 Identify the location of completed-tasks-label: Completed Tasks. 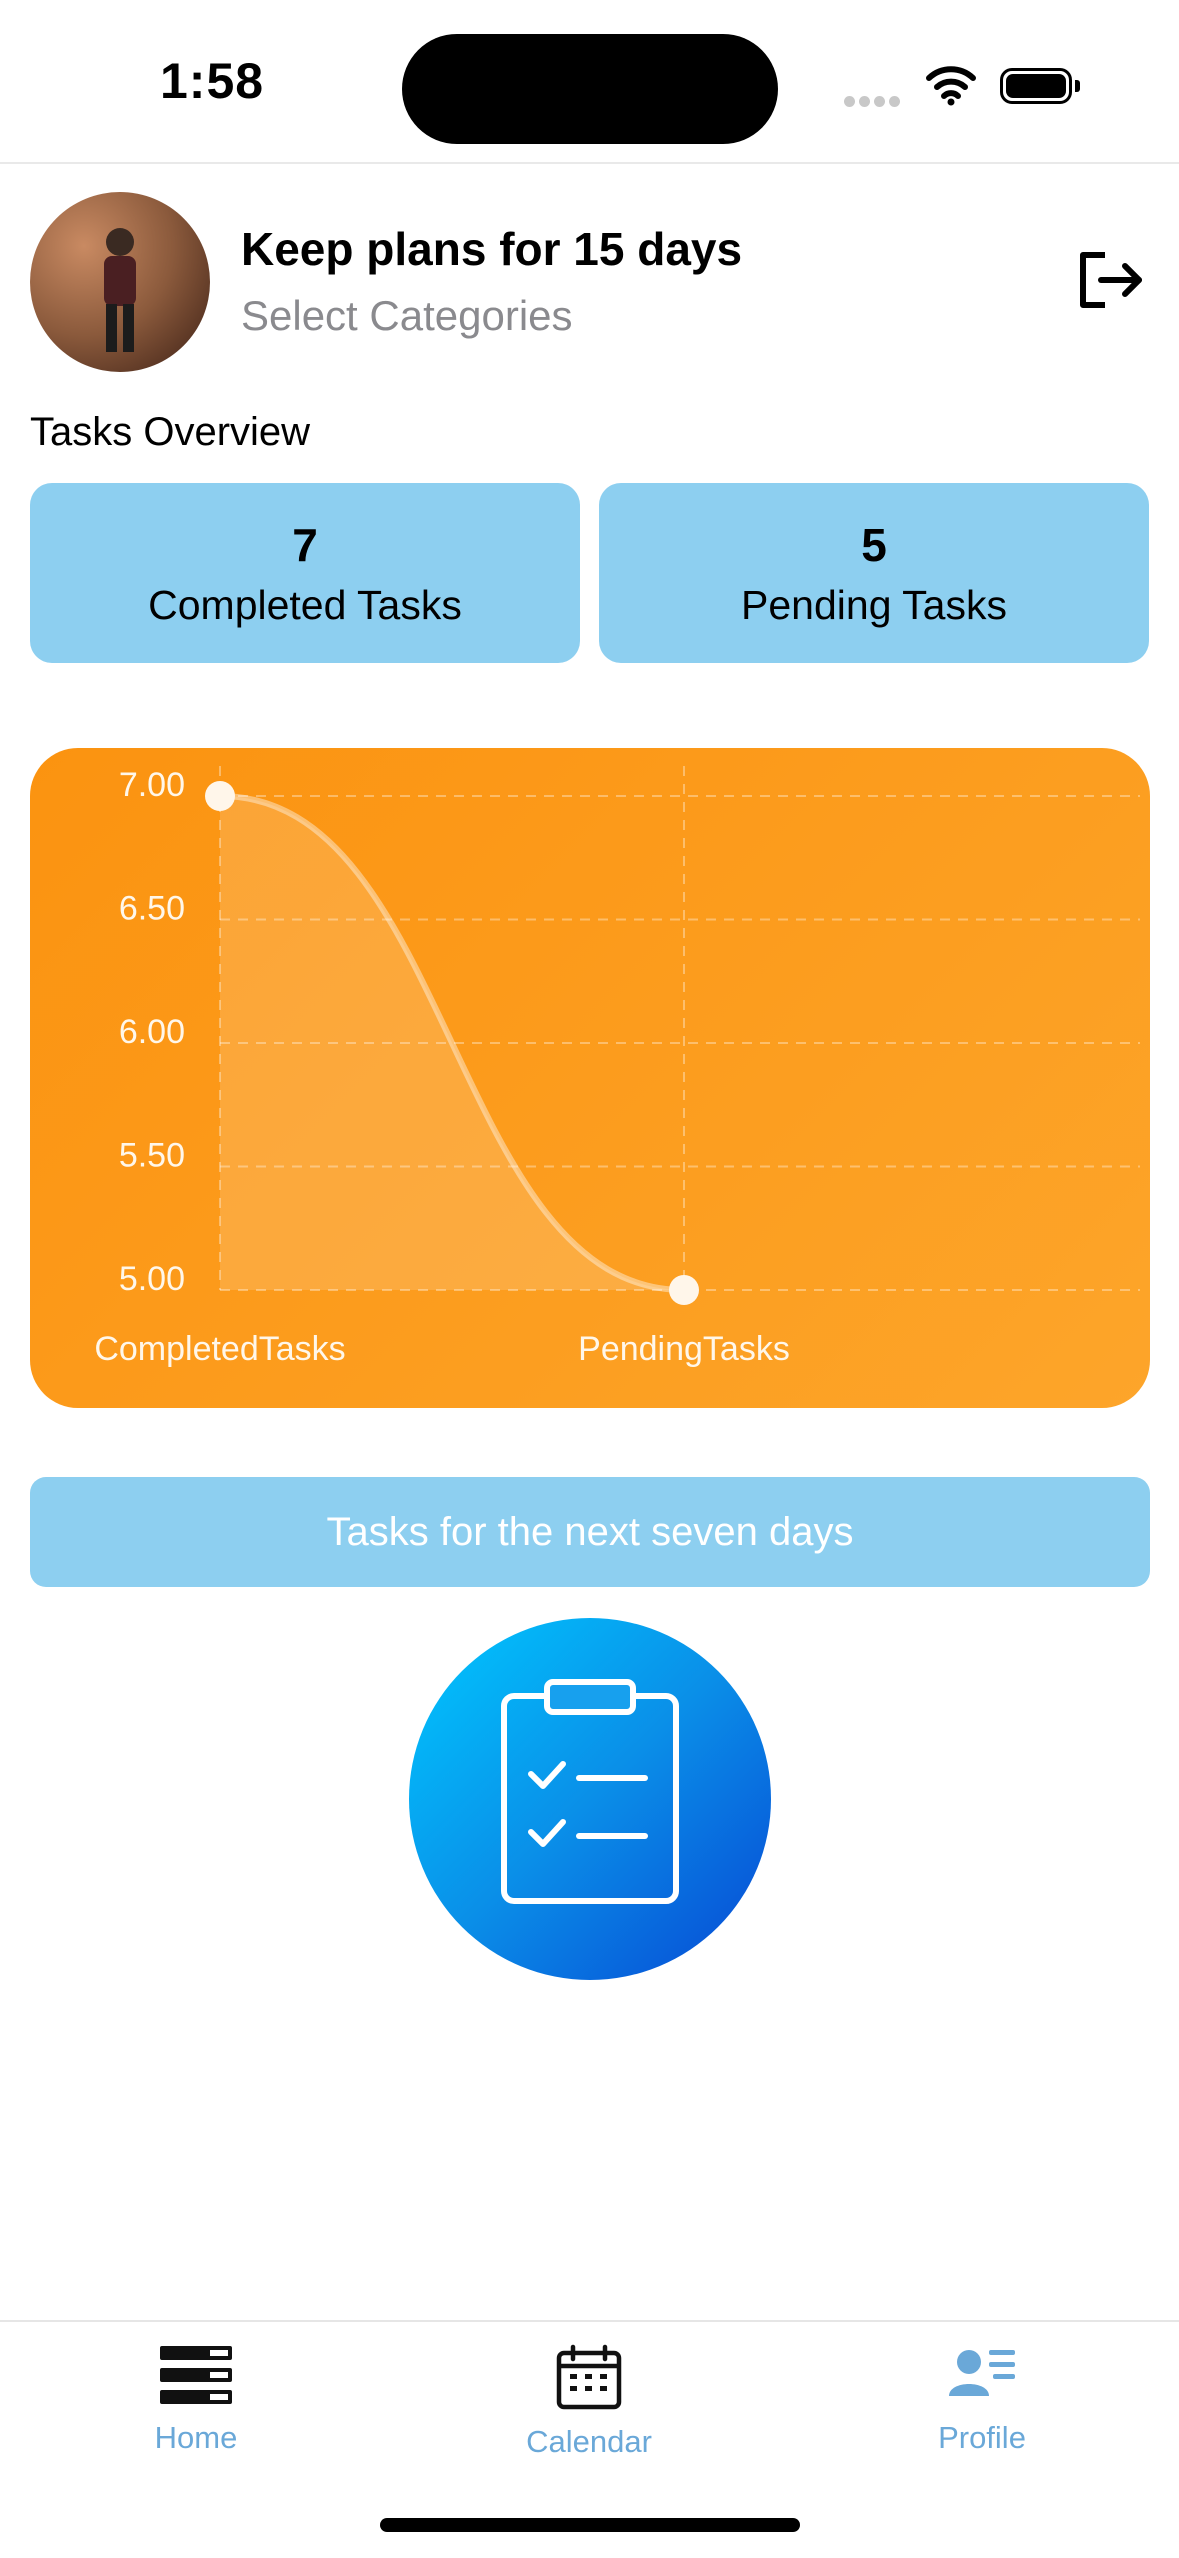
(305, 604).